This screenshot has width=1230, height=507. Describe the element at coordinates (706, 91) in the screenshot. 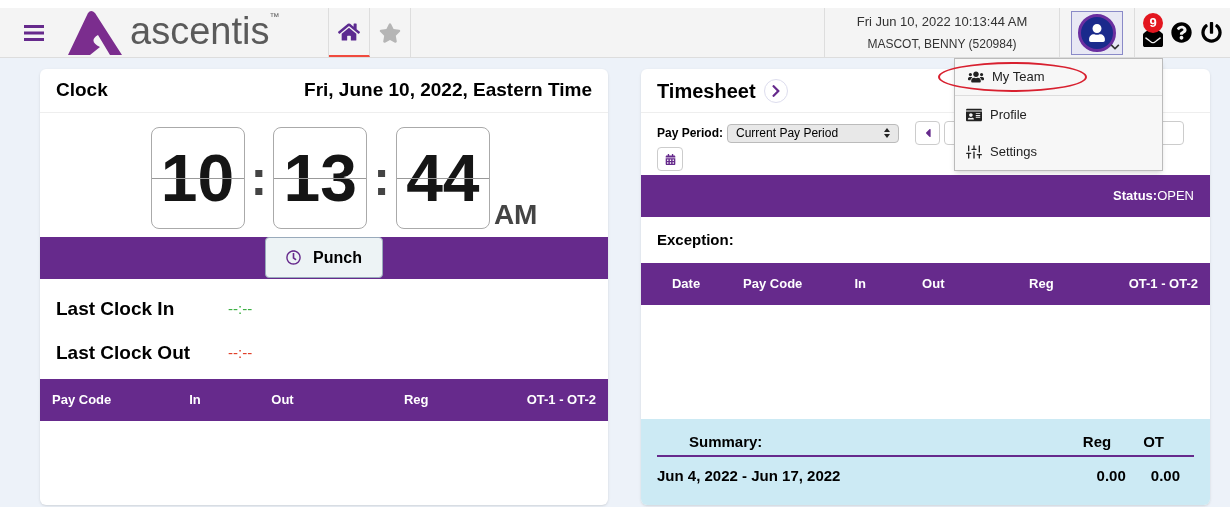

I see `card-title: Timesheet` at that location.